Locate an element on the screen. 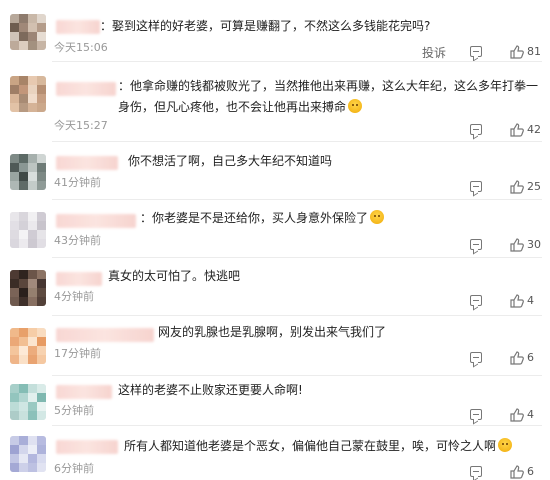 The image size is (550, 480). comment-time: 今天15:27 is located at coordinates (81, 125).